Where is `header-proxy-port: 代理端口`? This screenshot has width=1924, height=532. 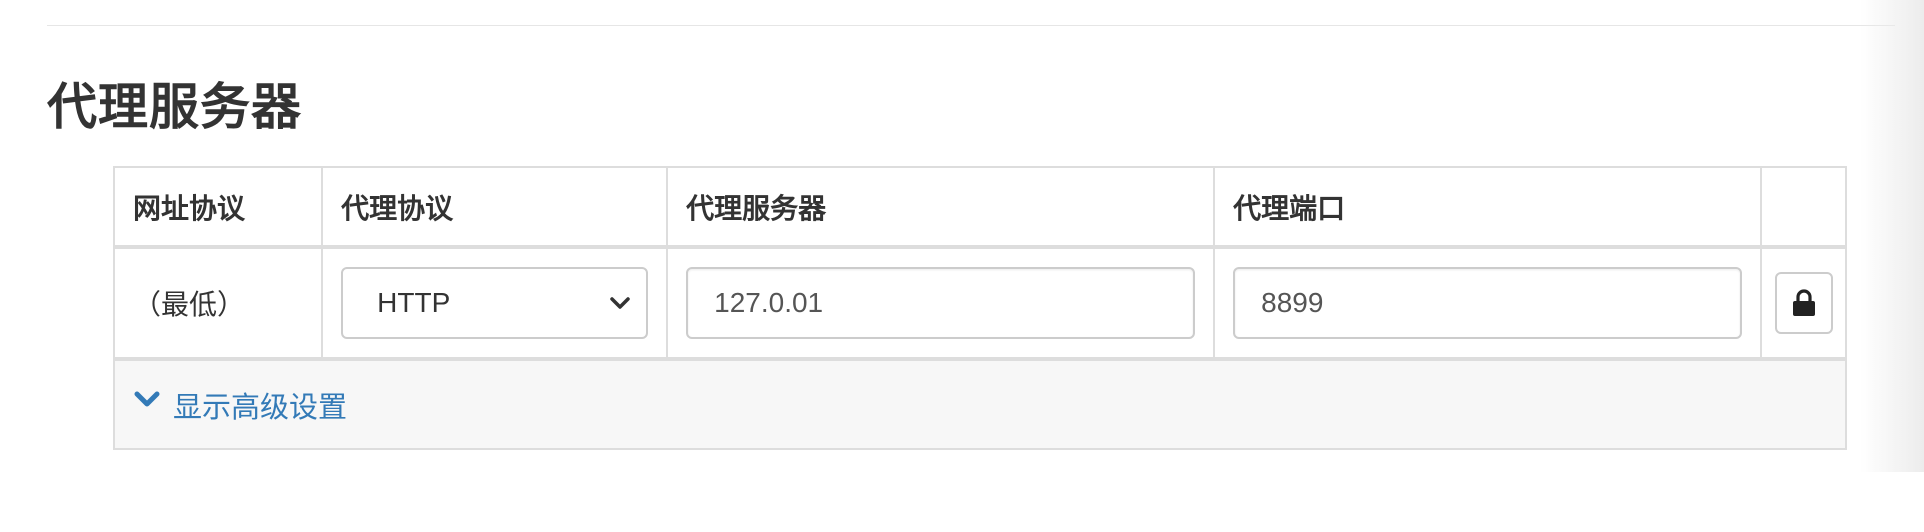 header-proxy-port: 代理端口 is located at coordinates (1488, 207).